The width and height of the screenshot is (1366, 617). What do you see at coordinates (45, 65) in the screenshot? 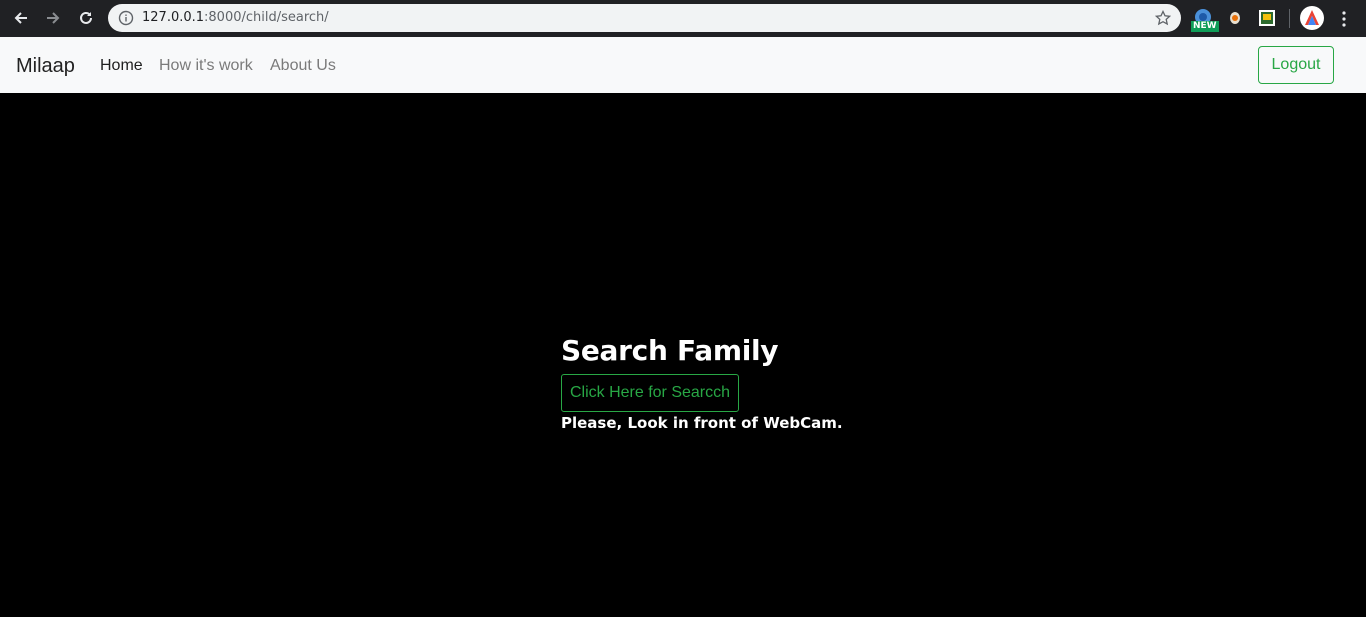
I see `brand-logo: Milaap` at bounding box center [45, 65].